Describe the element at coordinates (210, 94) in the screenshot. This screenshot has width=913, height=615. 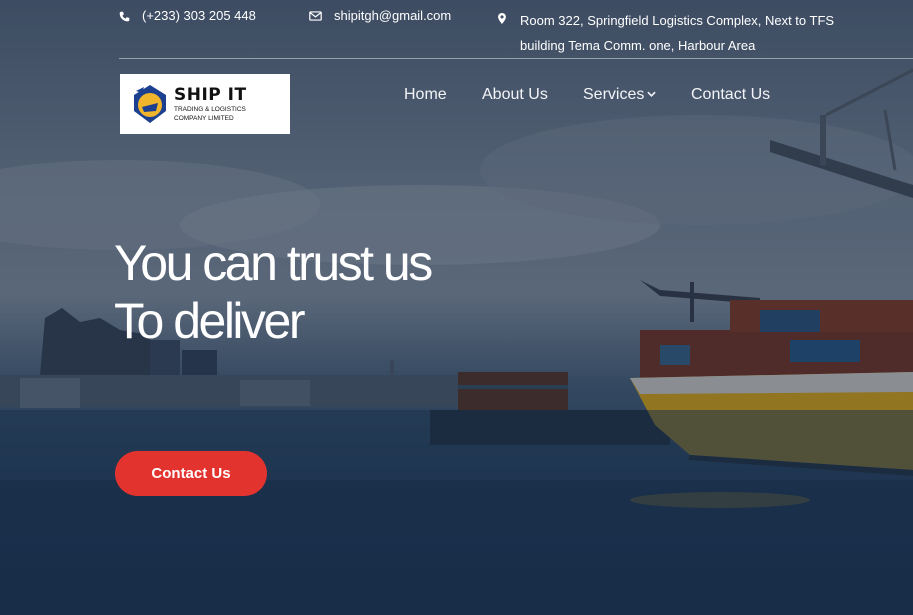
I see `logo-title: SHIP IT` at that location.